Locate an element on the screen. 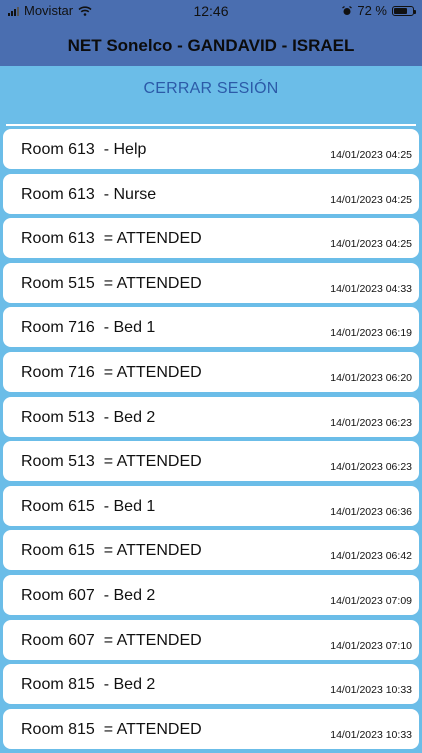  battery-icon is located at coordinates (404, 10).